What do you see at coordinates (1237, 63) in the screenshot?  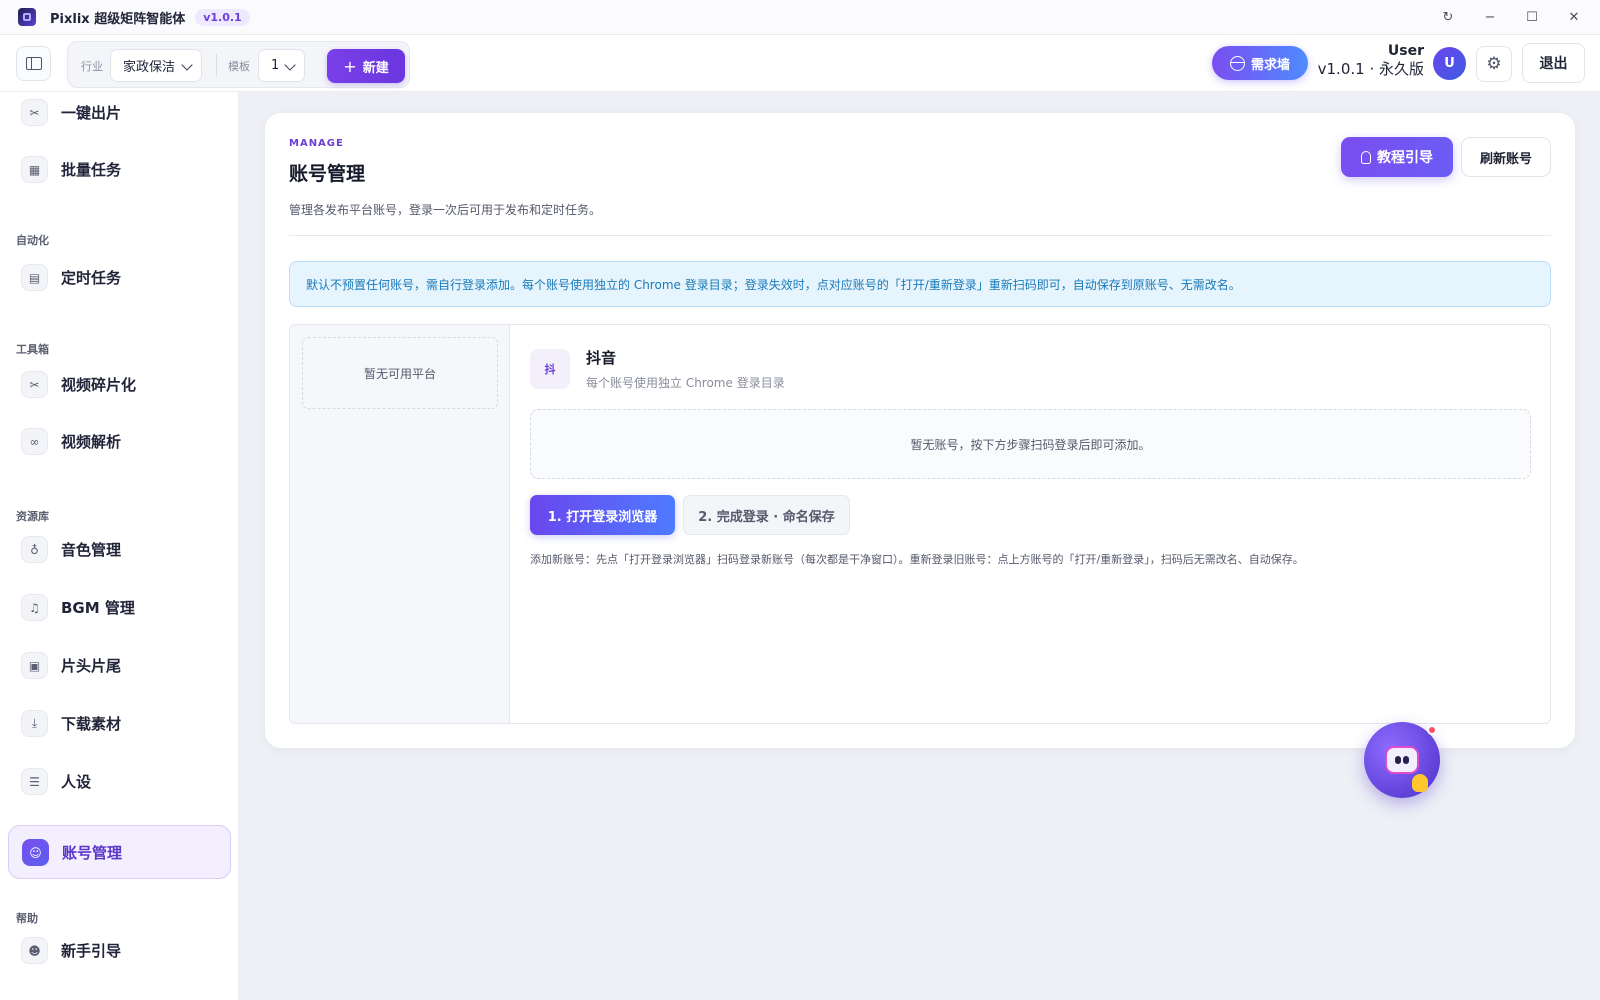 I see `globe-icon` at bounding box center [1237, 63].